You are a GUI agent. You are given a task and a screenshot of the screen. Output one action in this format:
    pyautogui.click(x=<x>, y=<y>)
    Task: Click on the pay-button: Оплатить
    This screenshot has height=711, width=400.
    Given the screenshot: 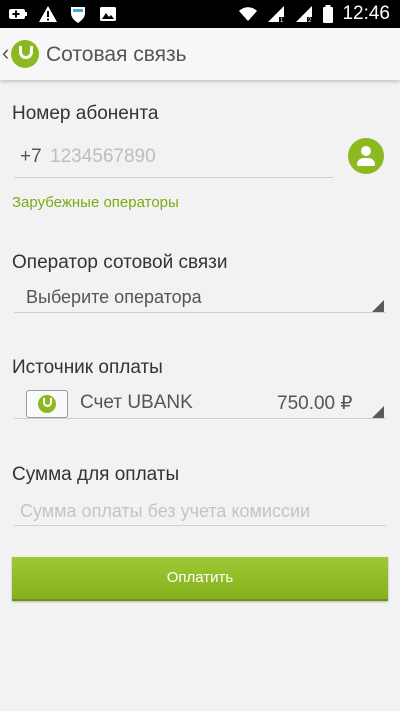 What is the action you would take?
    pyautogui.click(x=200, y=579)
    